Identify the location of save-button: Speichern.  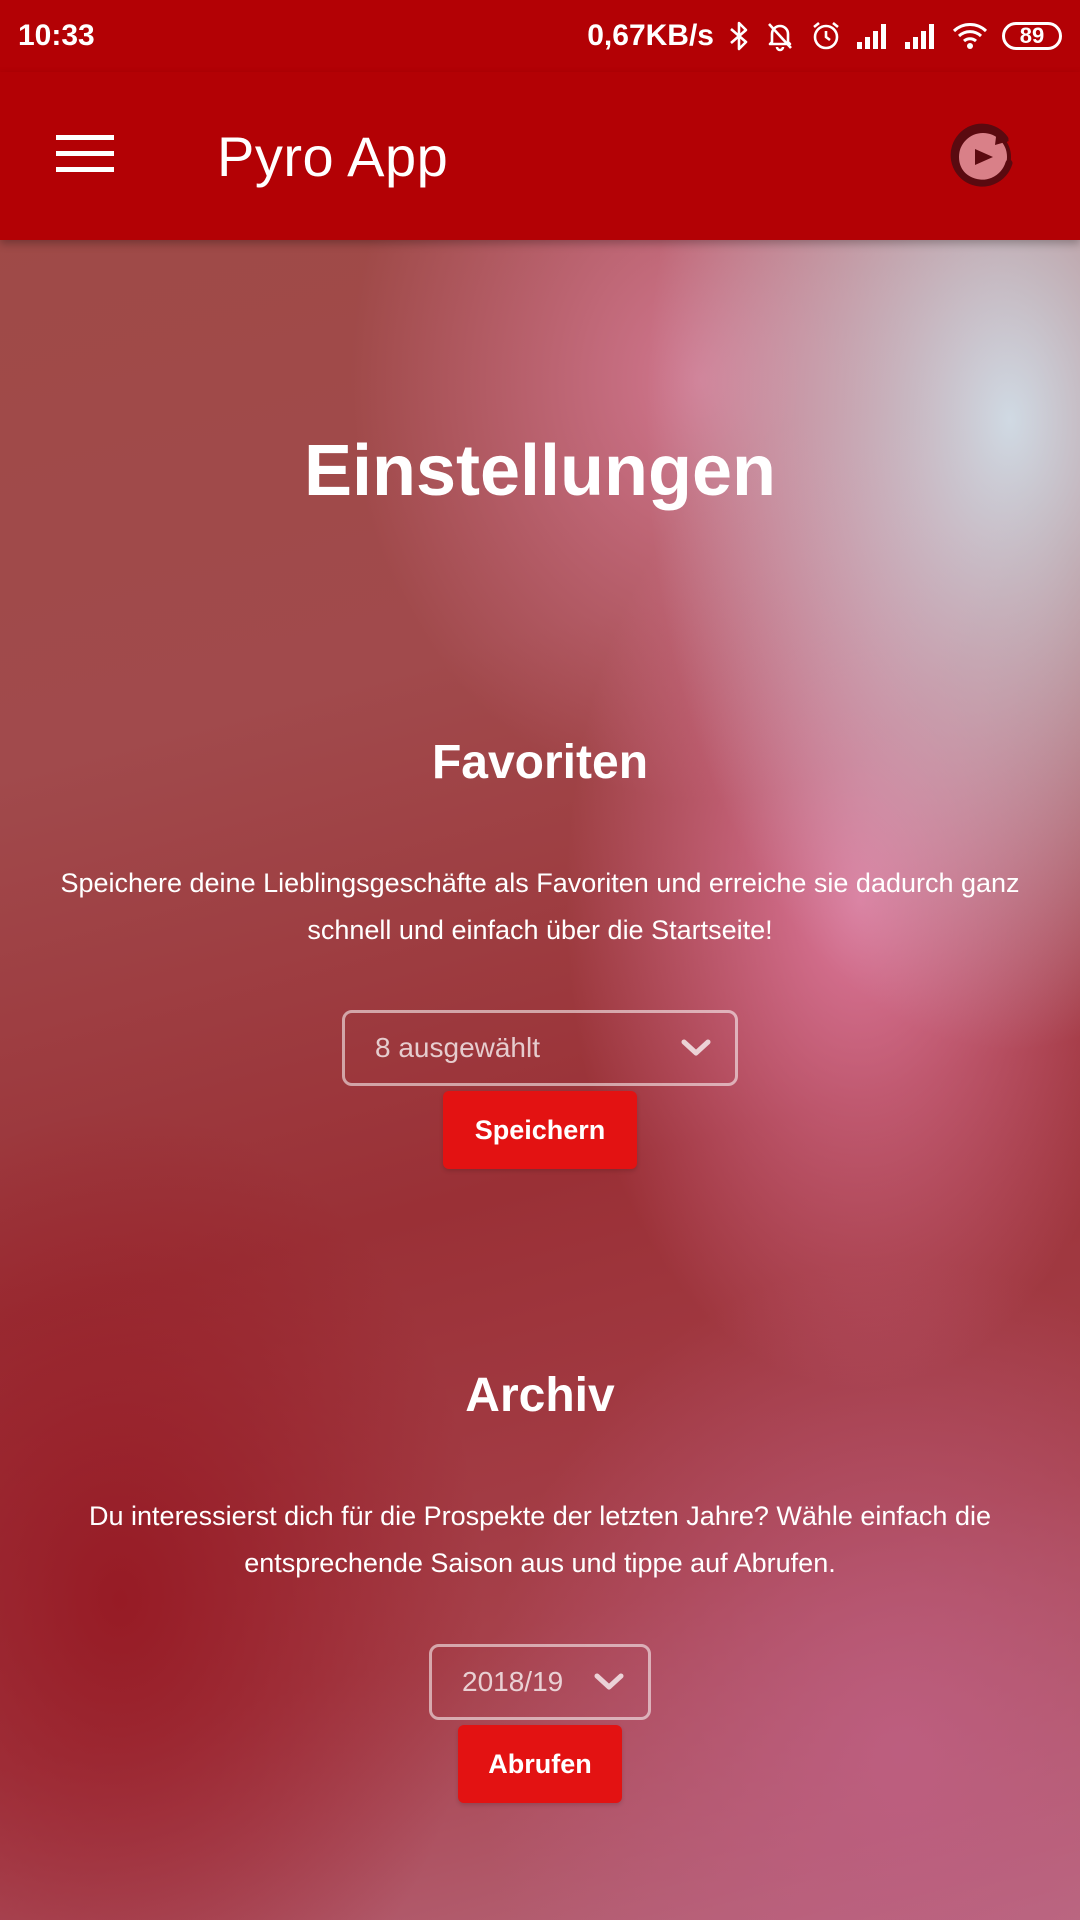
(540, 1130).